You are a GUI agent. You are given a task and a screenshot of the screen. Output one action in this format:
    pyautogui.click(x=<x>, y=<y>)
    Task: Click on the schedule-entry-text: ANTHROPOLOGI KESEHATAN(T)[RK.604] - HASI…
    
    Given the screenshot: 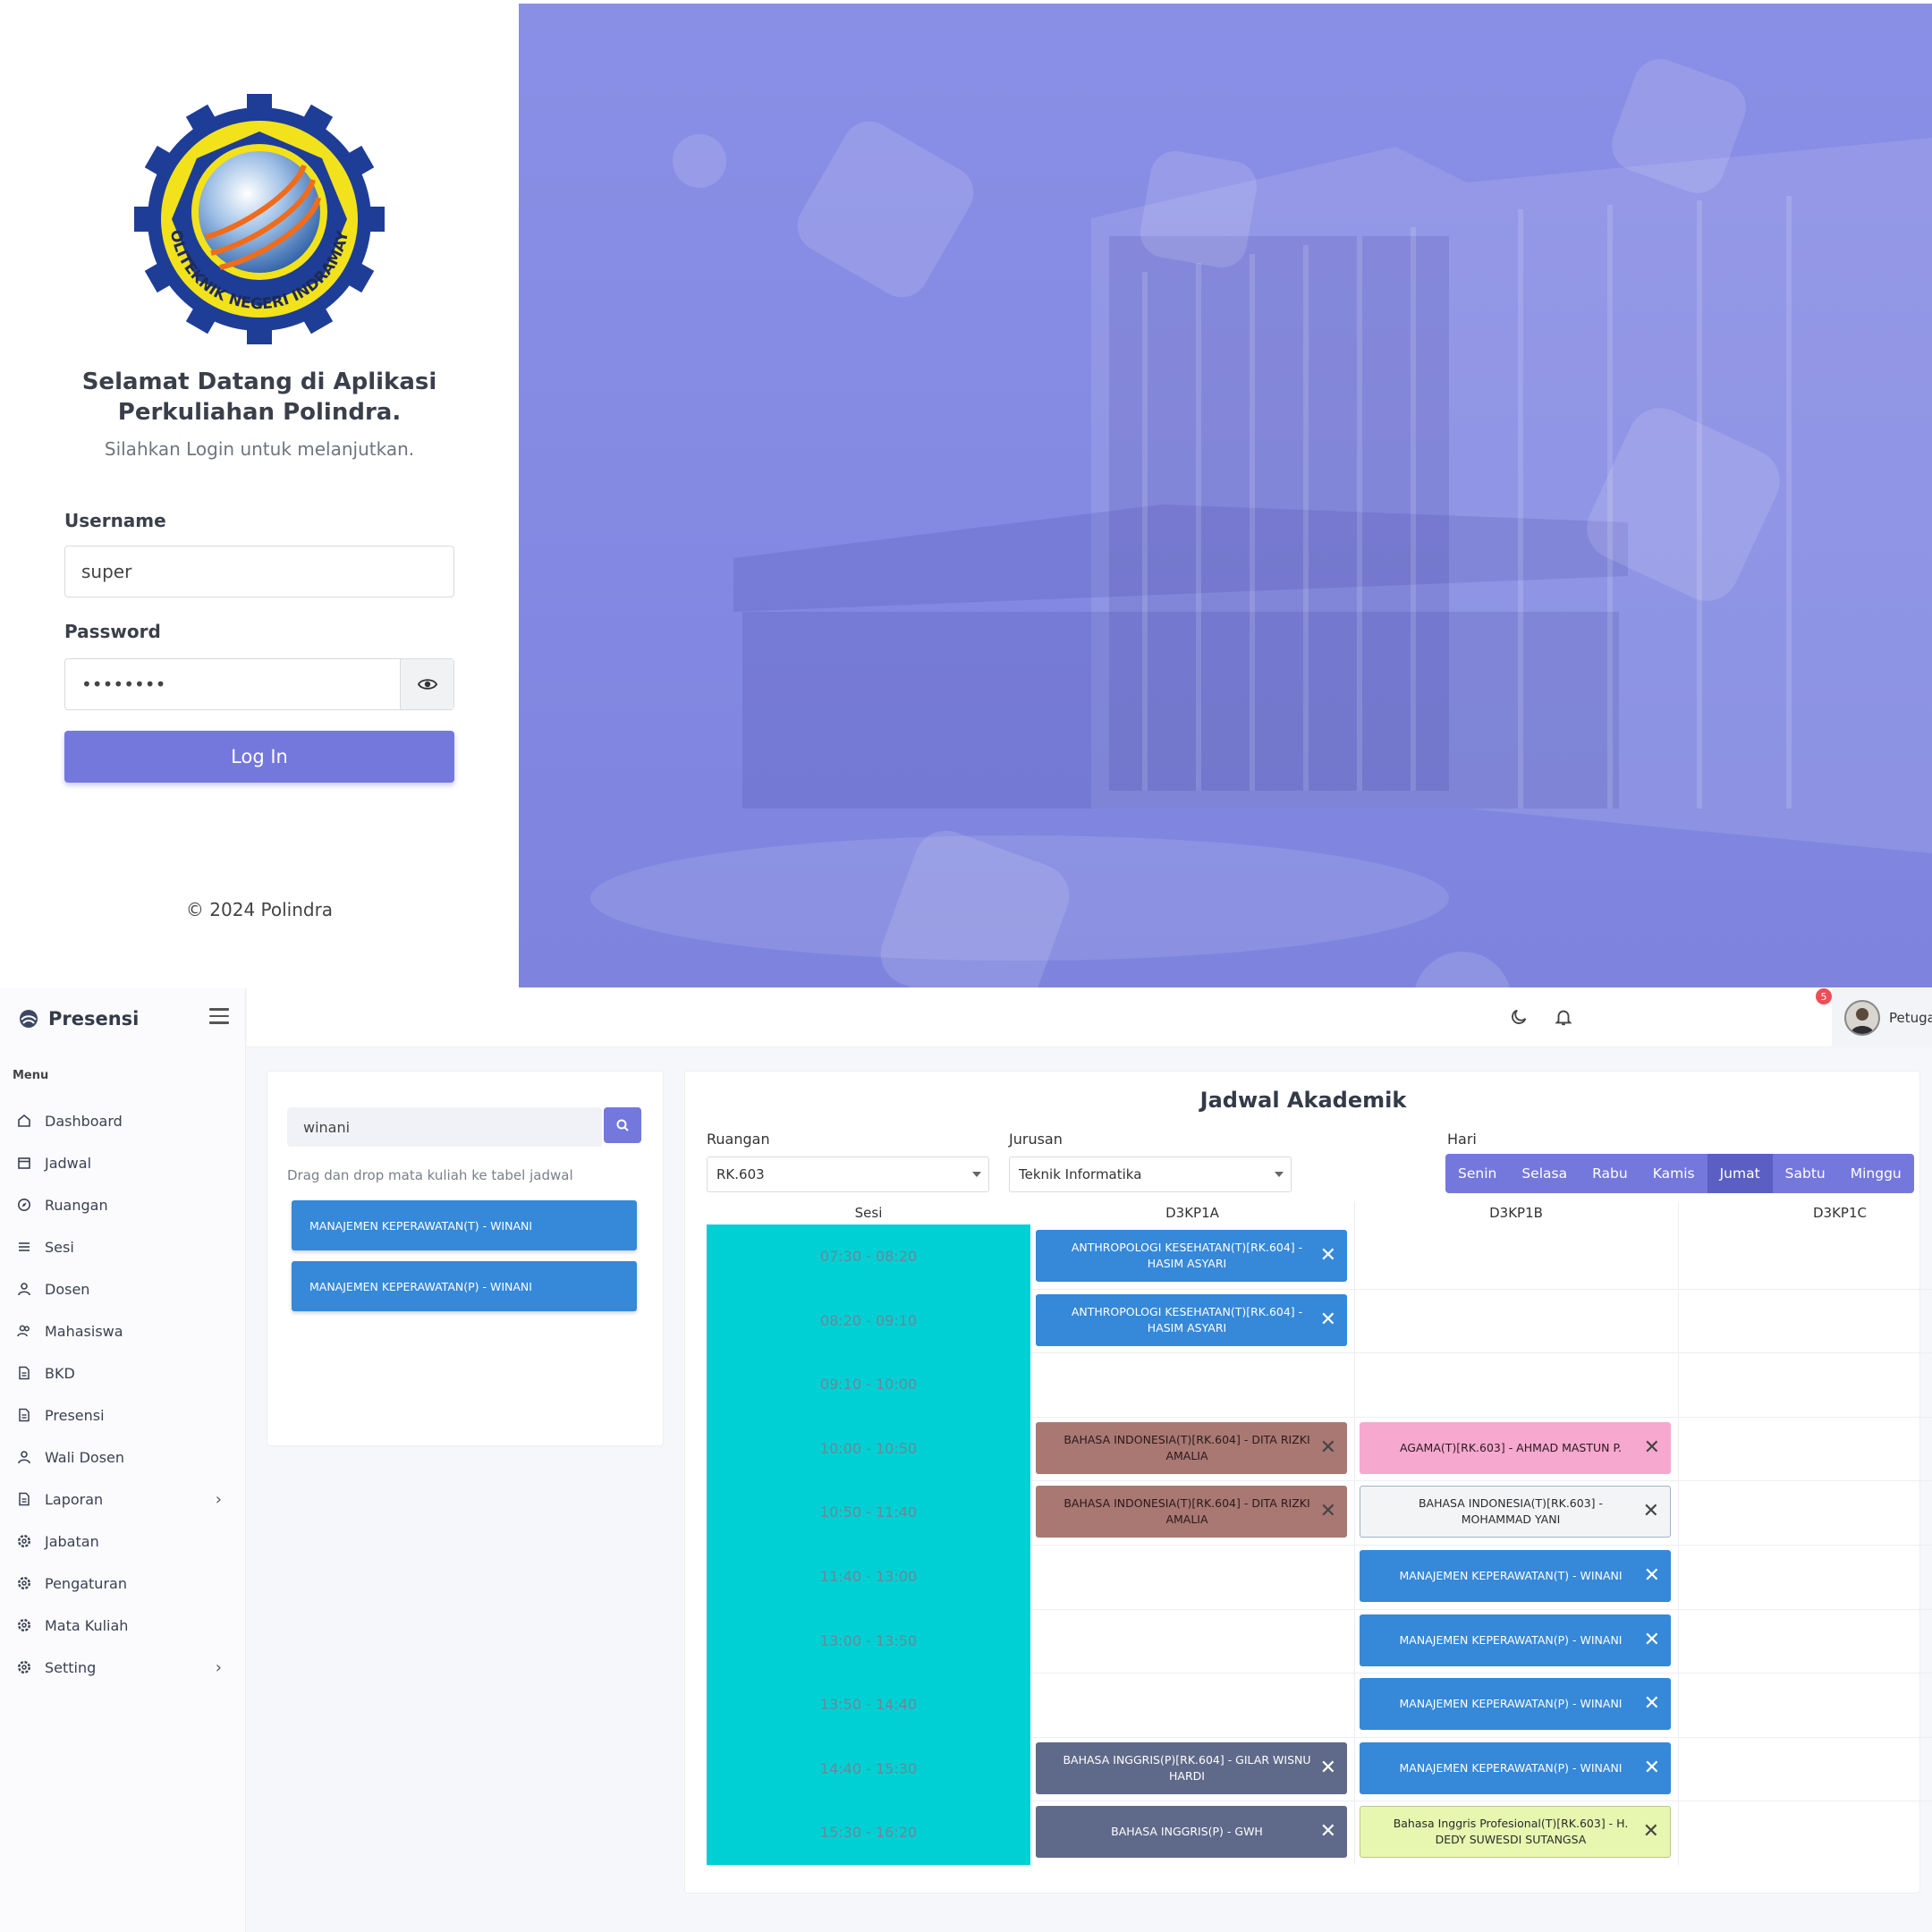 What is the action you would take?
    pyautogui.click(x=1187, y=1255)
    